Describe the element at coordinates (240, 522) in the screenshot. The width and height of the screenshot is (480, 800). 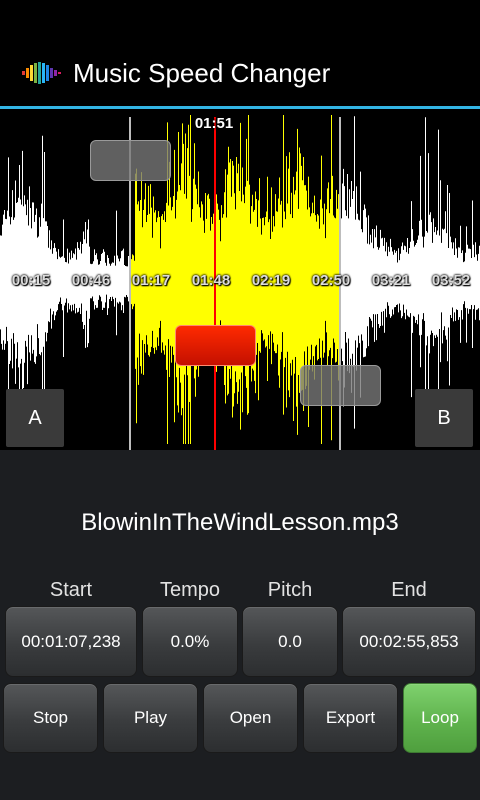
I see `file-name: BlowinInTheWindLesson.mp3` at that location.